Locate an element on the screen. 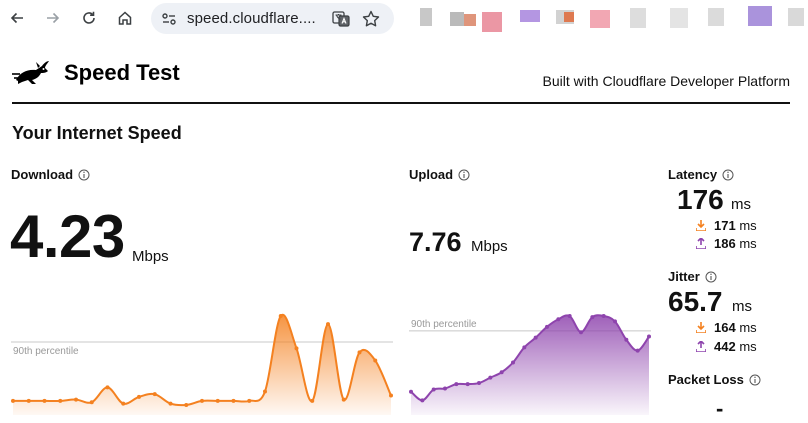 The height and width of the screenshot is (423, 808). download-label: Download is located at coordinates (42, 174).